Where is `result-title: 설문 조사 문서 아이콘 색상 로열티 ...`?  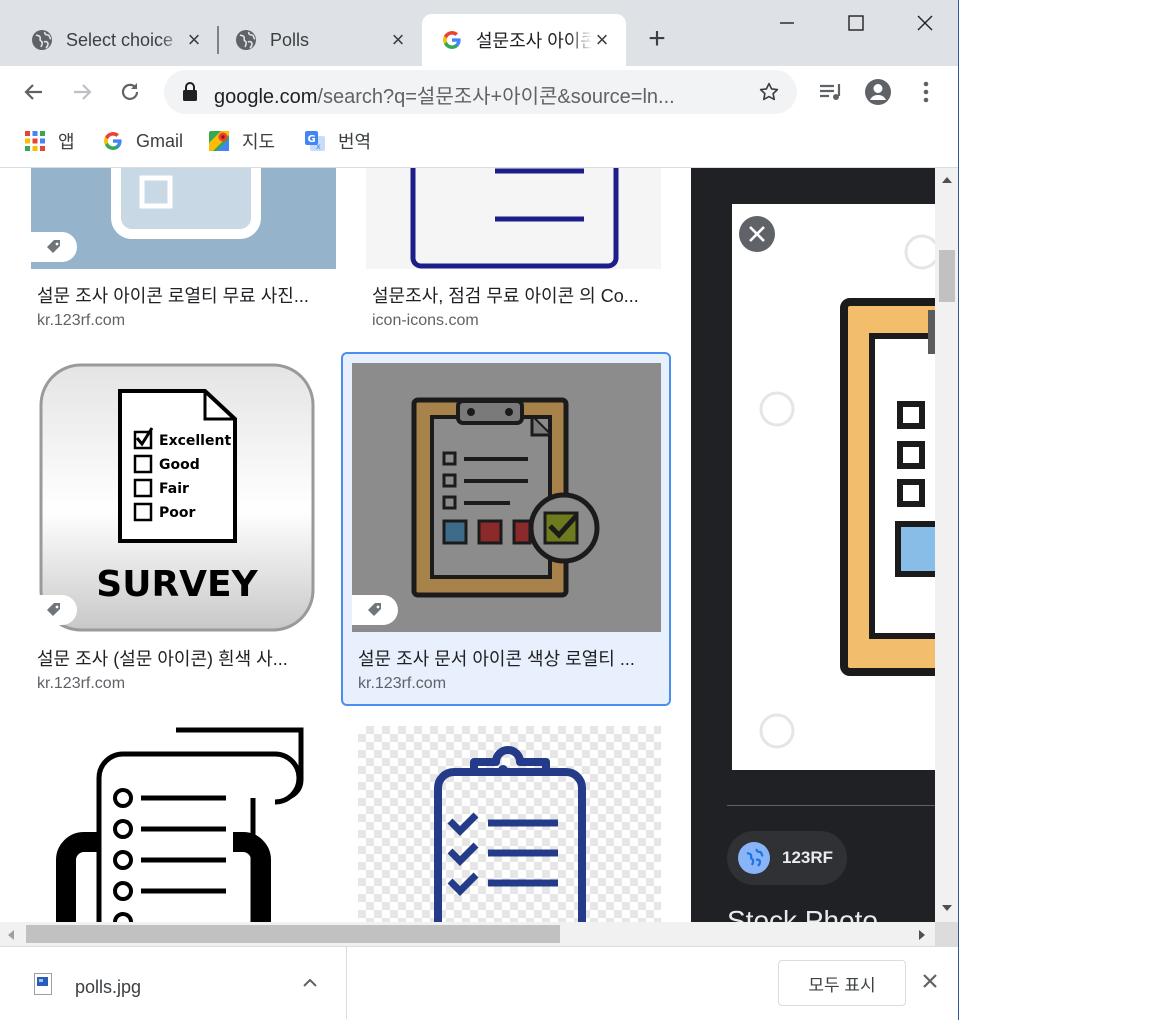 result-title: 설문 조사 문서 아이콘 색상 로열티 ... is located at coordinates (508, 658).